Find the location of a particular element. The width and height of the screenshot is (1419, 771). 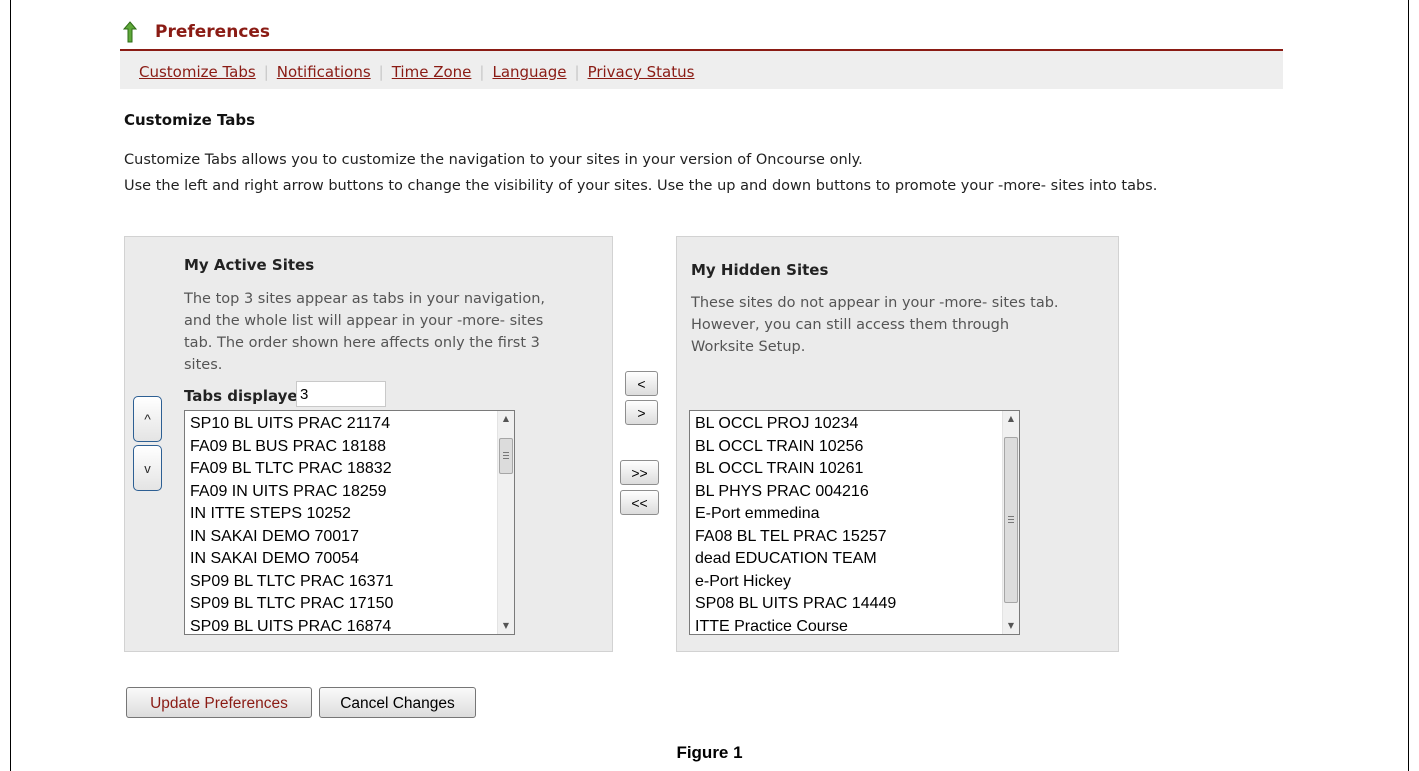

tool-title-bar: Preferences is located at coordinates (701, 33).